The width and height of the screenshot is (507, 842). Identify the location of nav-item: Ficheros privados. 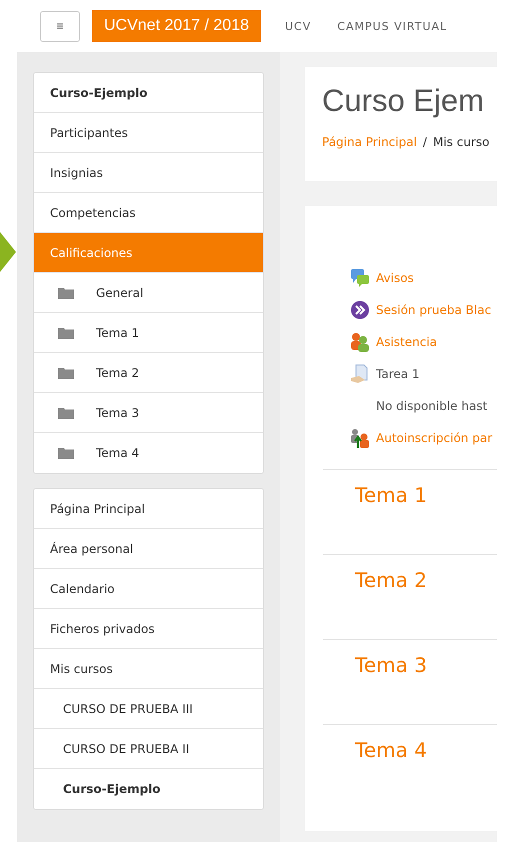
(148, 629).